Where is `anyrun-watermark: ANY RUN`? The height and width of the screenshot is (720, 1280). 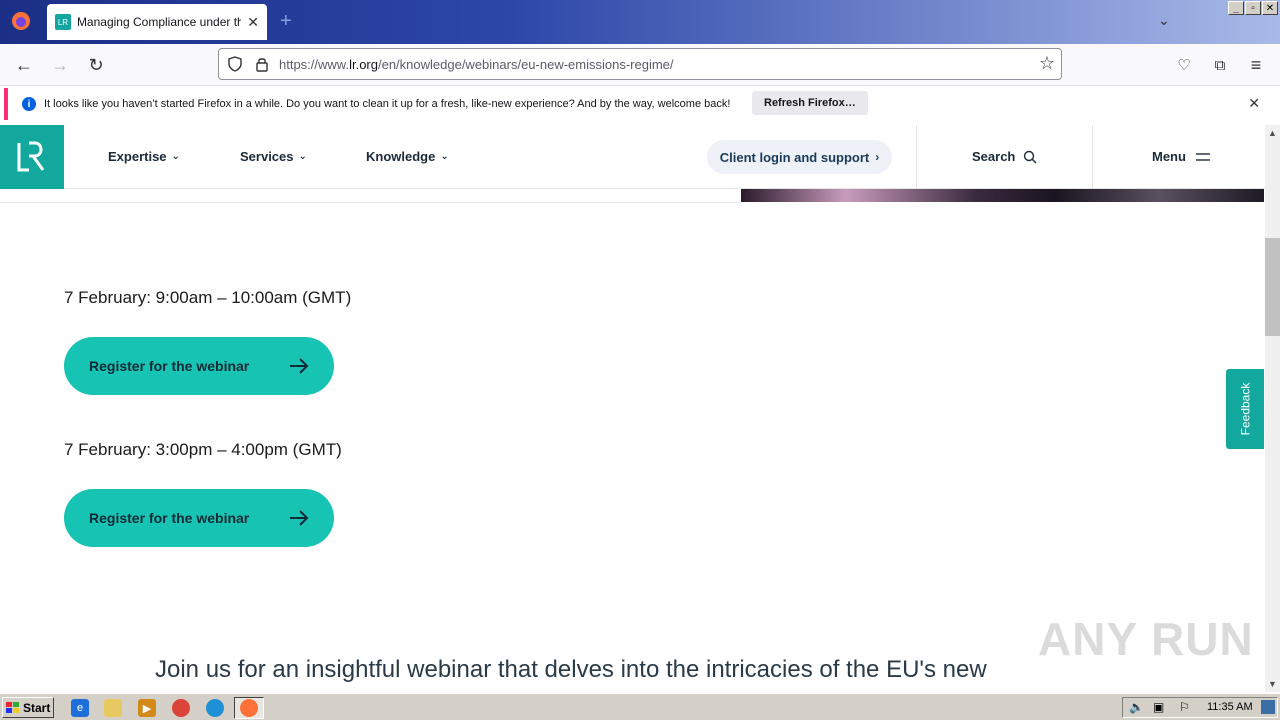 anyrun-watermark: ANY RUN is located at coordinates (1146, 639).